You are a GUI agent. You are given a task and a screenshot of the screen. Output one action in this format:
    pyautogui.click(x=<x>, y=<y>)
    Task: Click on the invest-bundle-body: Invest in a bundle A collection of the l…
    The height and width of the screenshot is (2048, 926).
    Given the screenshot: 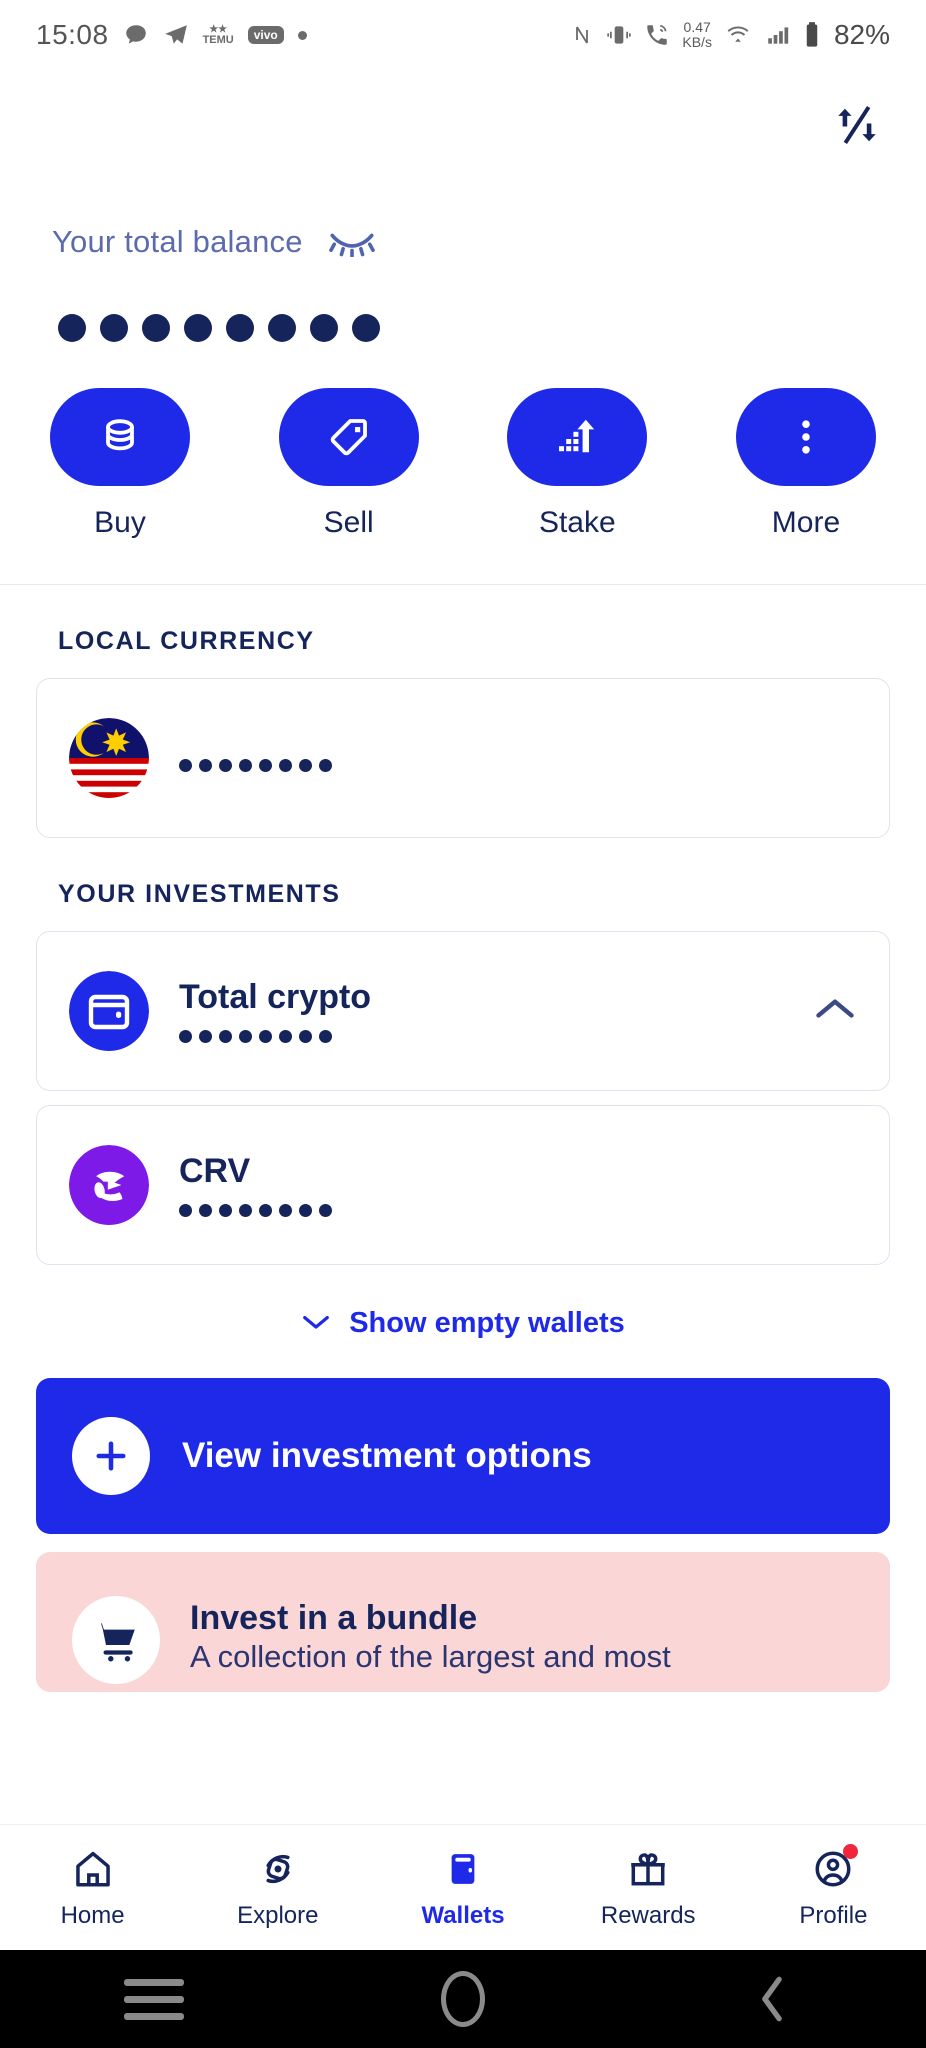 What is the action you would take?
    pyautogui.click(x=430, y=1637)
    